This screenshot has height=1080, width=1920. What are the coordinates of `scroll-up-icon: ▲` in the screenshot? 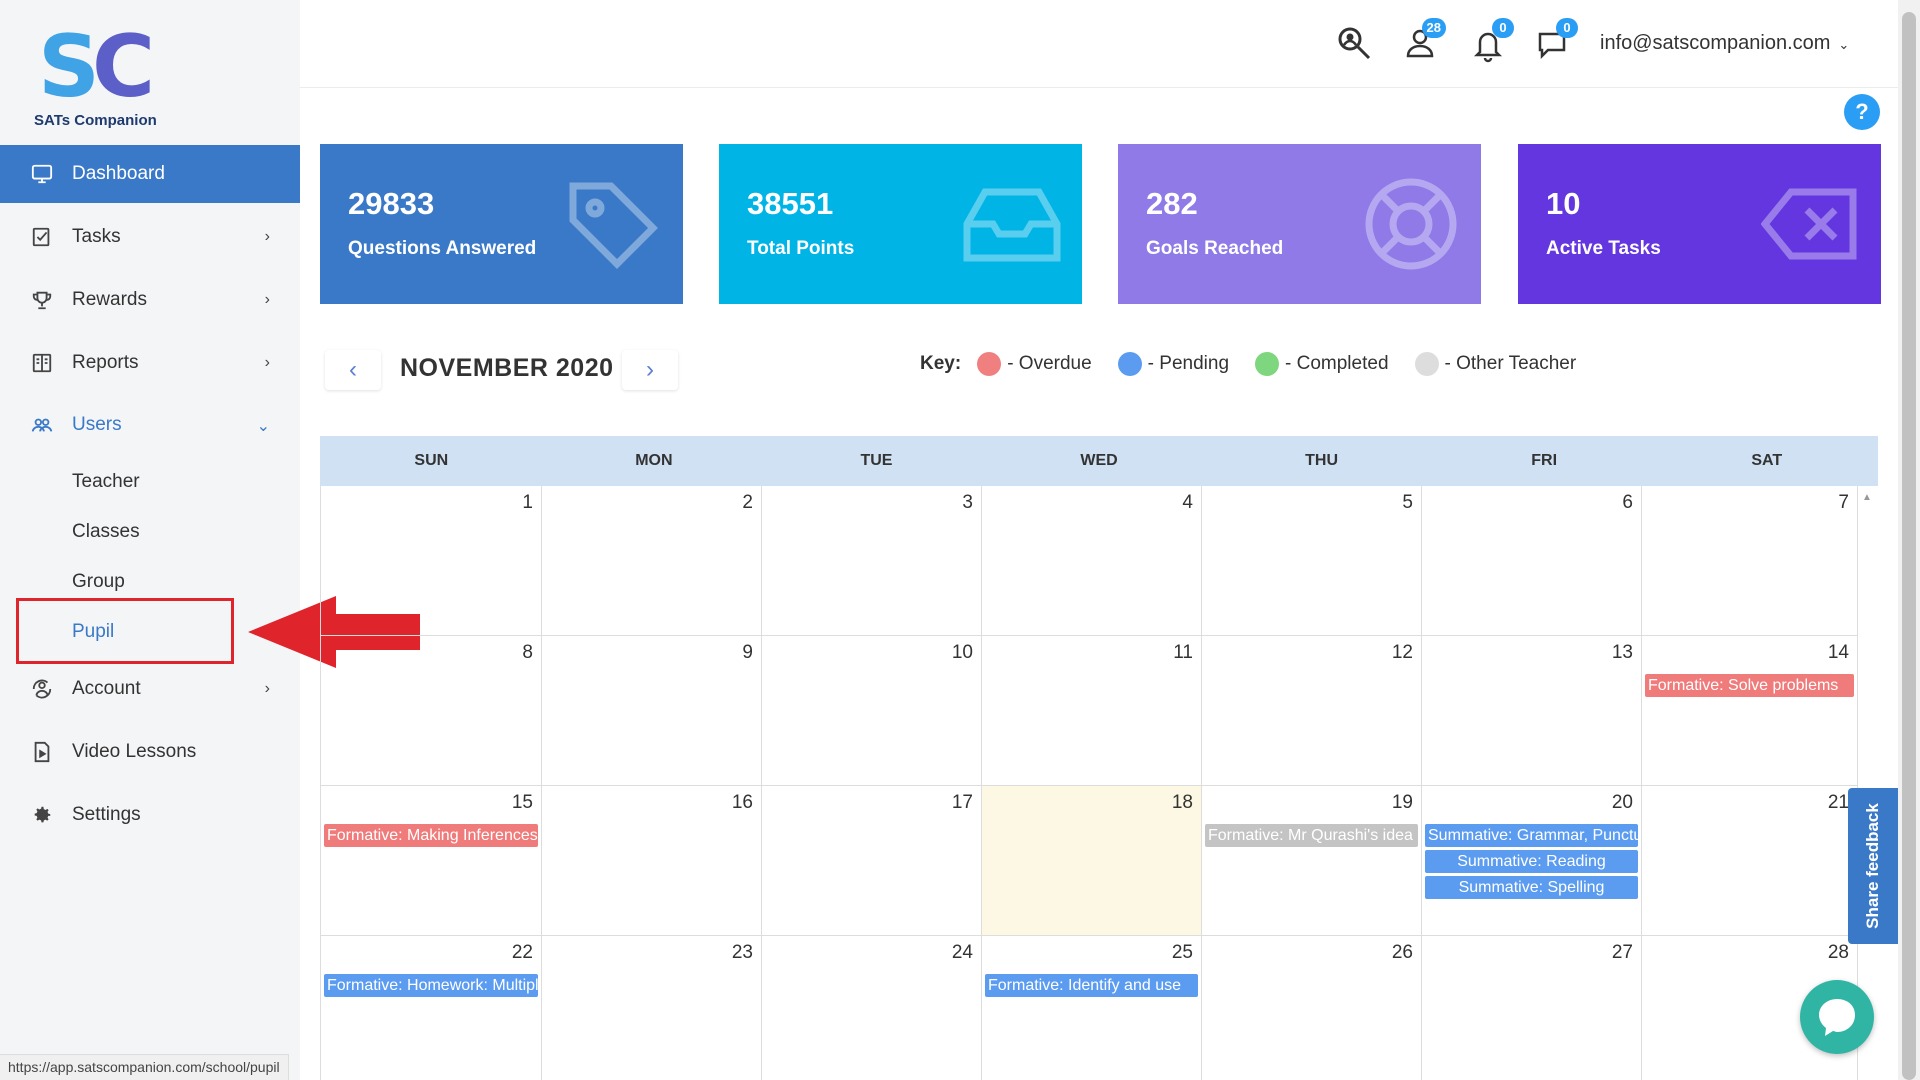 It's located at (1867, 497).